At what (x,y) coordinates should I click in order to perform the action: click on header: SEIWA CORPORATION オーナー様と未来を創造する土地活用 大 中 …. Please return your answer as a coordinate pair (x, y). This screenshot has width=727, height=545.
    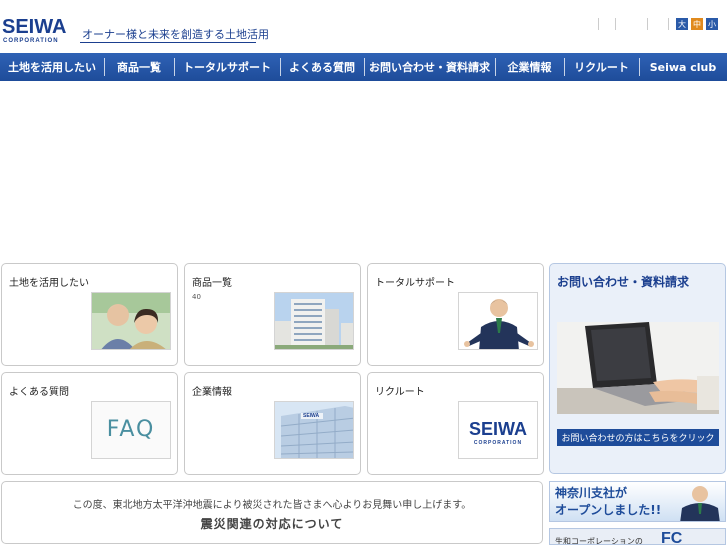
    Looking at the image, I should click on (363, 26).